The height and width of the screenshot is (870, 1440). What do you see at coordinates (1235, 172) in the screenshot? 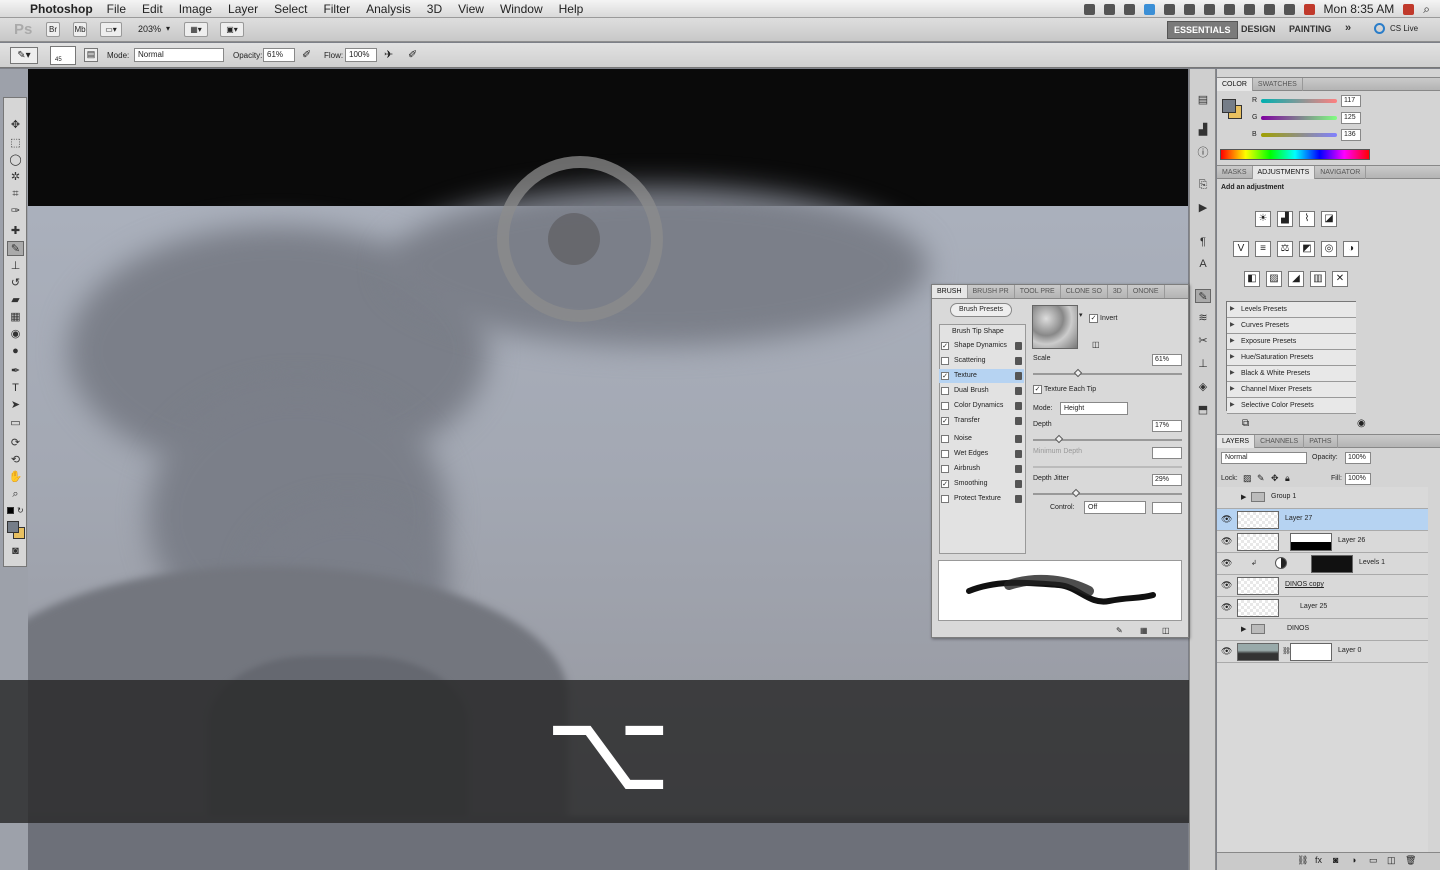
I see `tab-masks: MASKS` at bounding box center [1235, 172].